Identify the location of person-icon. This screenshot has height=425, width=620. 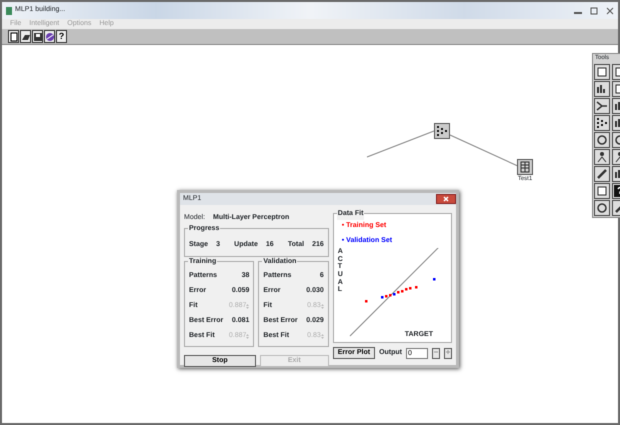
(602, 157).